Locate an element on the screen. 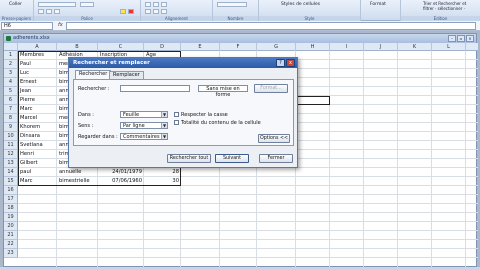  row-header-9: 9 is located at coordinates (11, 127).